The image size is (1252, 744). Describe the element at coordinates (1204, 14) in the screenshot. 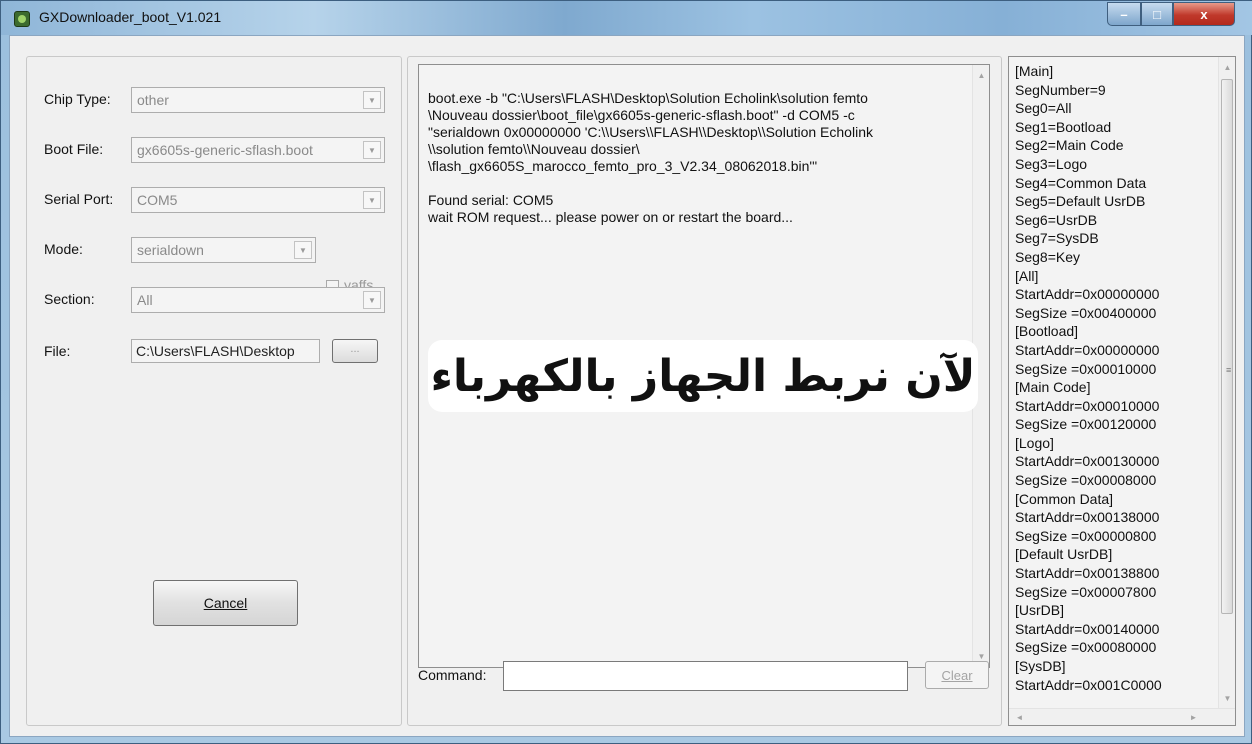

I see `close-button: x` at that location.